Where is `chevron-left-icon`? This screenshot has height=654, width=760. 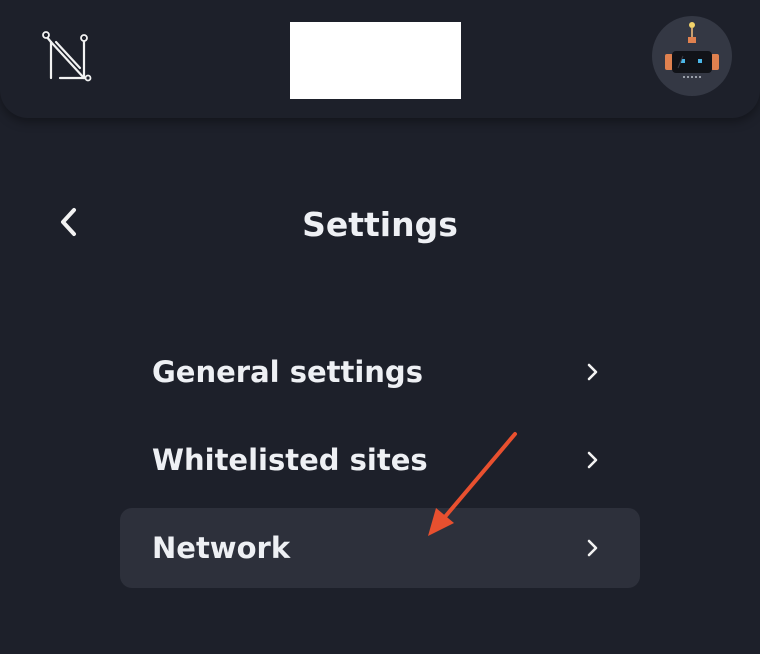
chevron-left-icon is located at coordinates (68, 222).